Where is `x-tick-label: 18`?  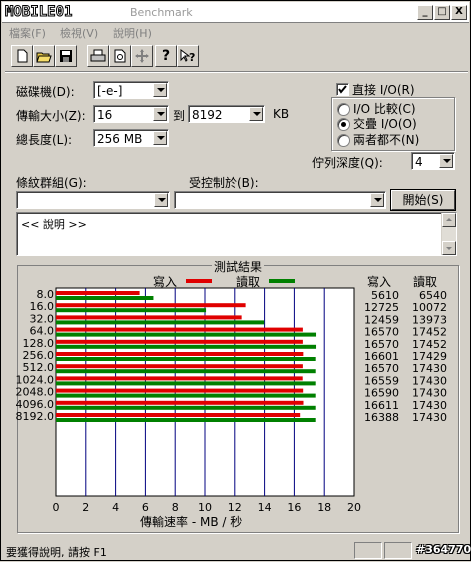
x-tick-label: 18 is located at coordinates (324, 507).